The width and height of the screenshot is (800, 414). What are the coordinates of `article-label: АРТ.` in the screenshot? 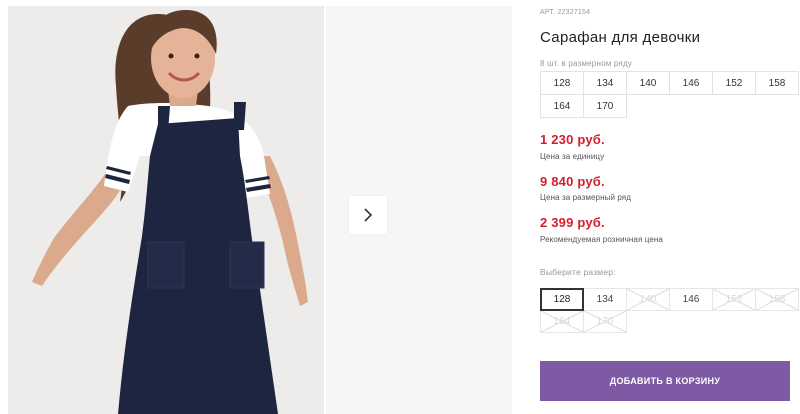 It's located at (548, 12).